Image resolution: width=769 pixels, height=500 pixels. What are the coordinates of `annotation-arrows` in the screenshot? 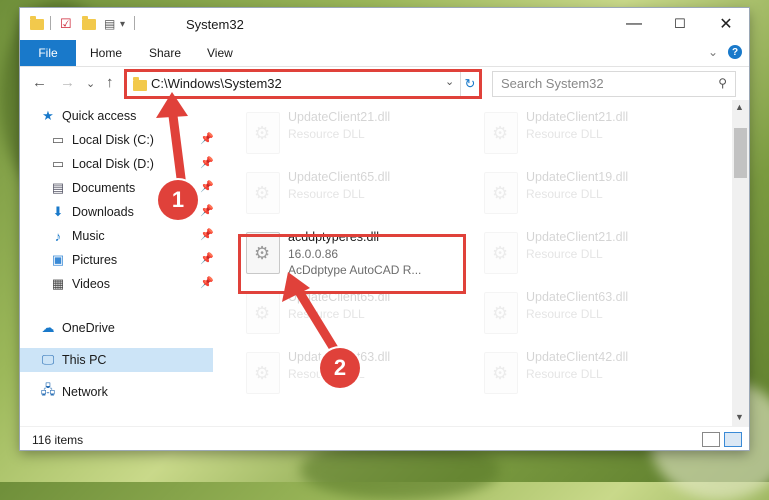 It's located at (248, 224).